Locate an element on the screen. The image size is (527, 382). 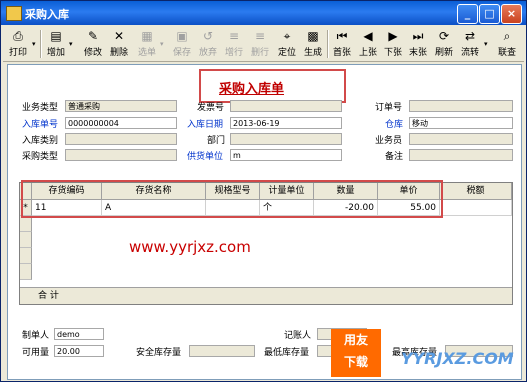
row-highlight-box is located at coordinates (232, 199).